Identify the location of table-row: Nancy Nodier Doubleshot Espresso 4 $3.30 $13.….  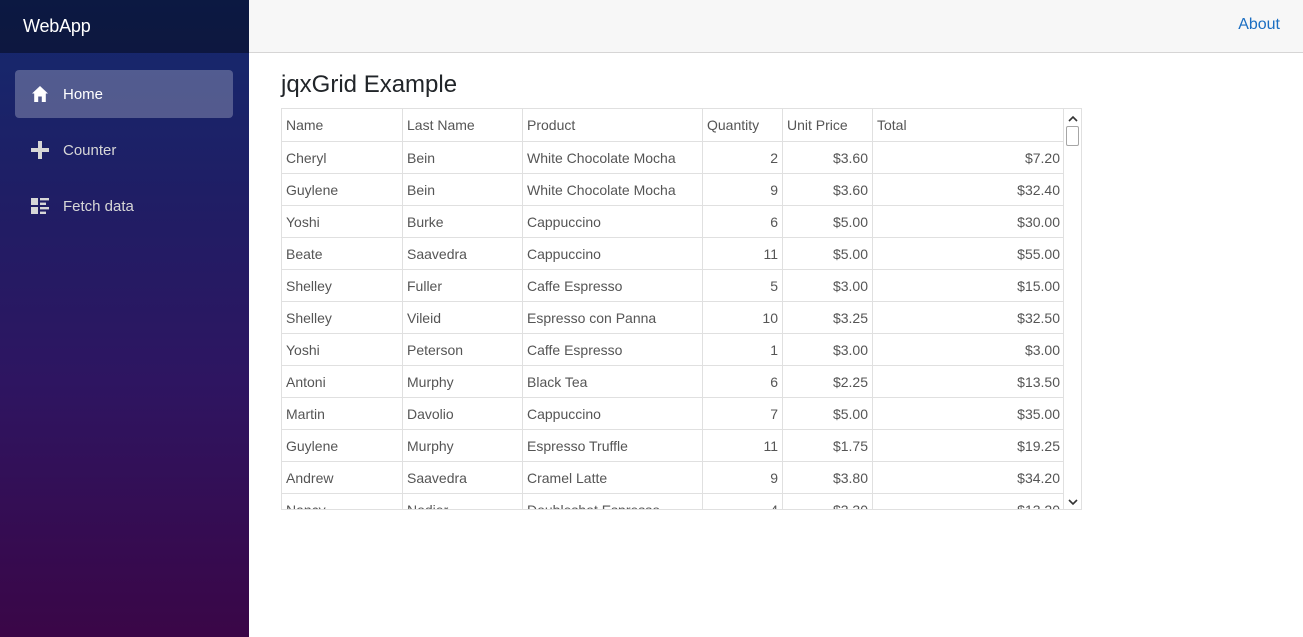
(673, 502).